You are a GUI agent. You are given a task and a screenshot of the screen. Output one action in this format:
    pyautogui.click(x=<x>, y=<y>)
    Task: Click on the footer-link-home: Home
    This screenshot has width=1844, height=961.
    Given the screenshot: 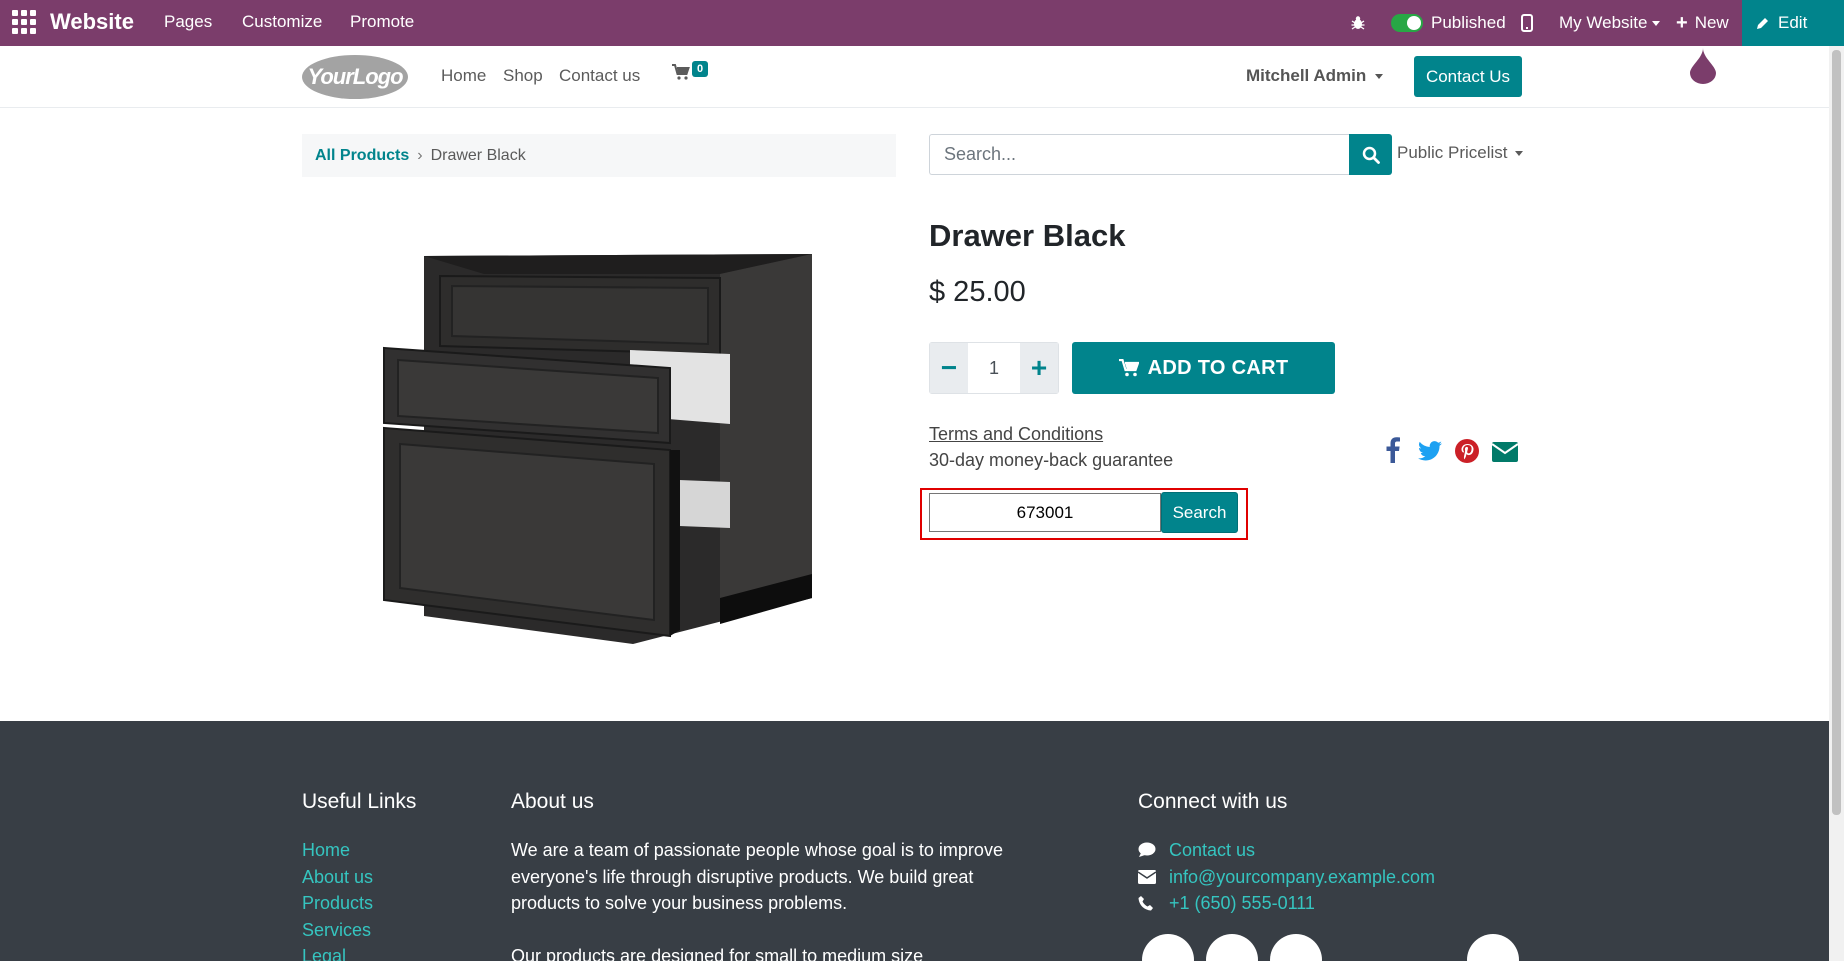 What is the action you would take?
    pyautogui.click(x=337, y=850)
    